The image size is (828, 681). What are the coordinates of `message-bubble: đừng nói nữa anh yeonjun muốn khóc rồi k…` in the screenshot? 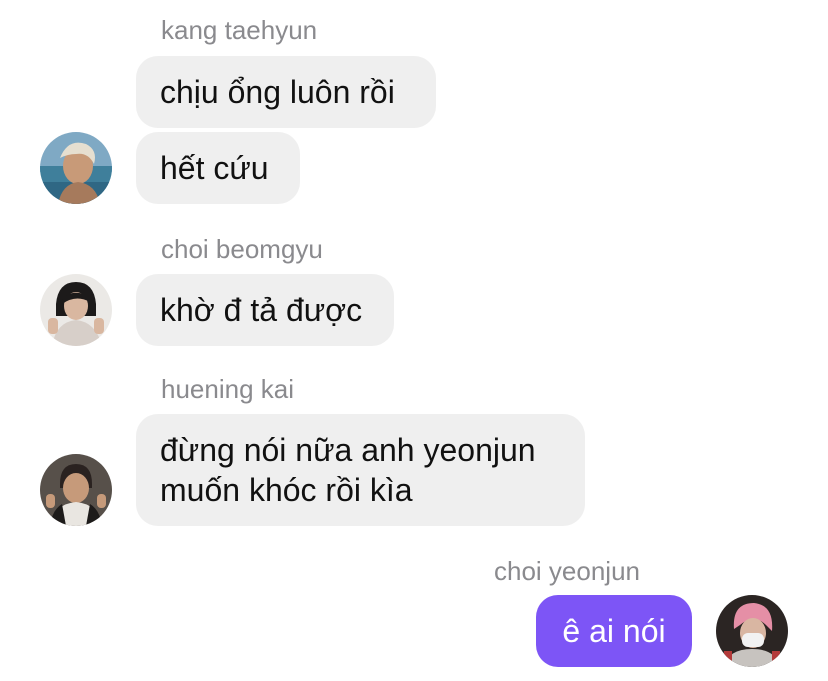 It's located at (360, 470).